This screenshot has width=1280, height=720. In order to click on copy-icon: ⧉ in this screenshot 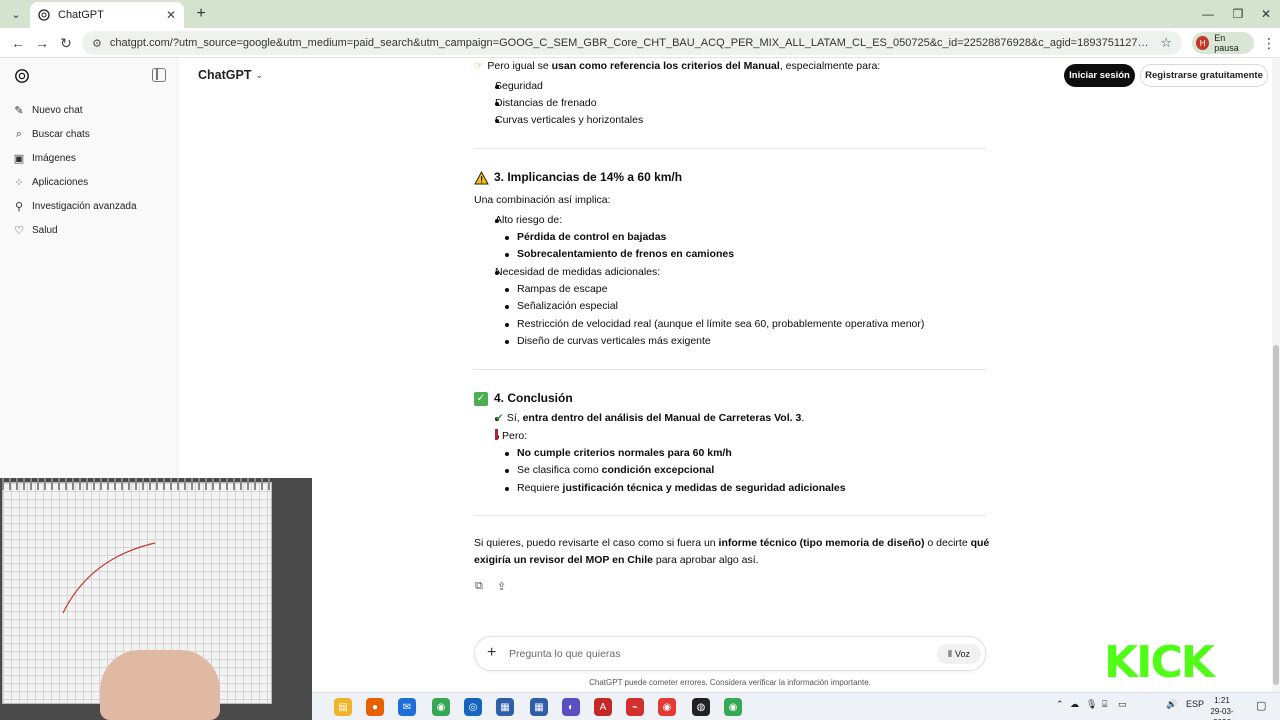, I will do `click(481, 586)`.